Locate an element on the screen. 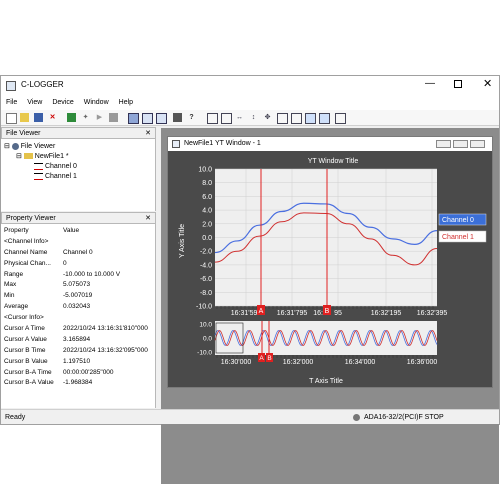  overview-x-tick-labels: 16:30'000 16:32'000 16:34'000 16:36'000 is located at coordinates (329, 362).